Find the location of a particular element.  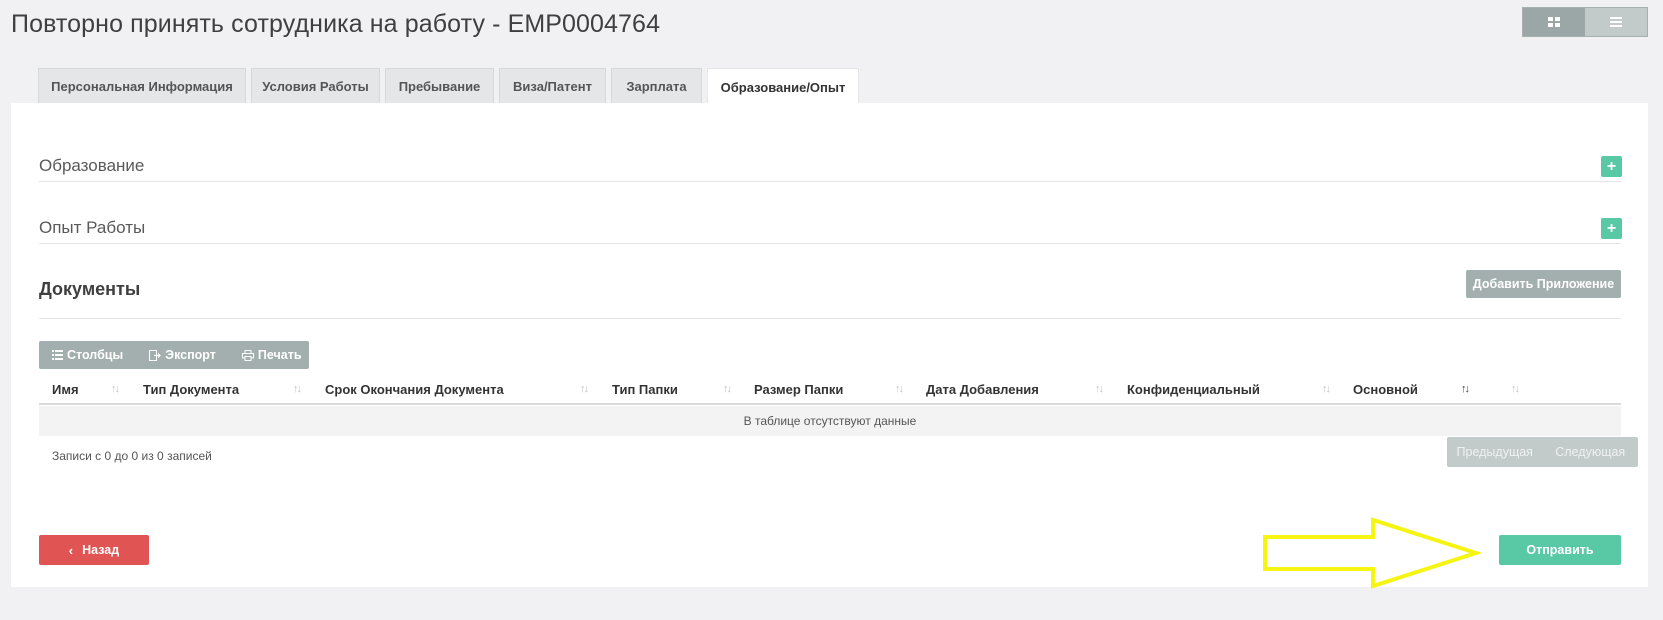

yellow-arrow-annotation is located at coordinates (1372, 553).